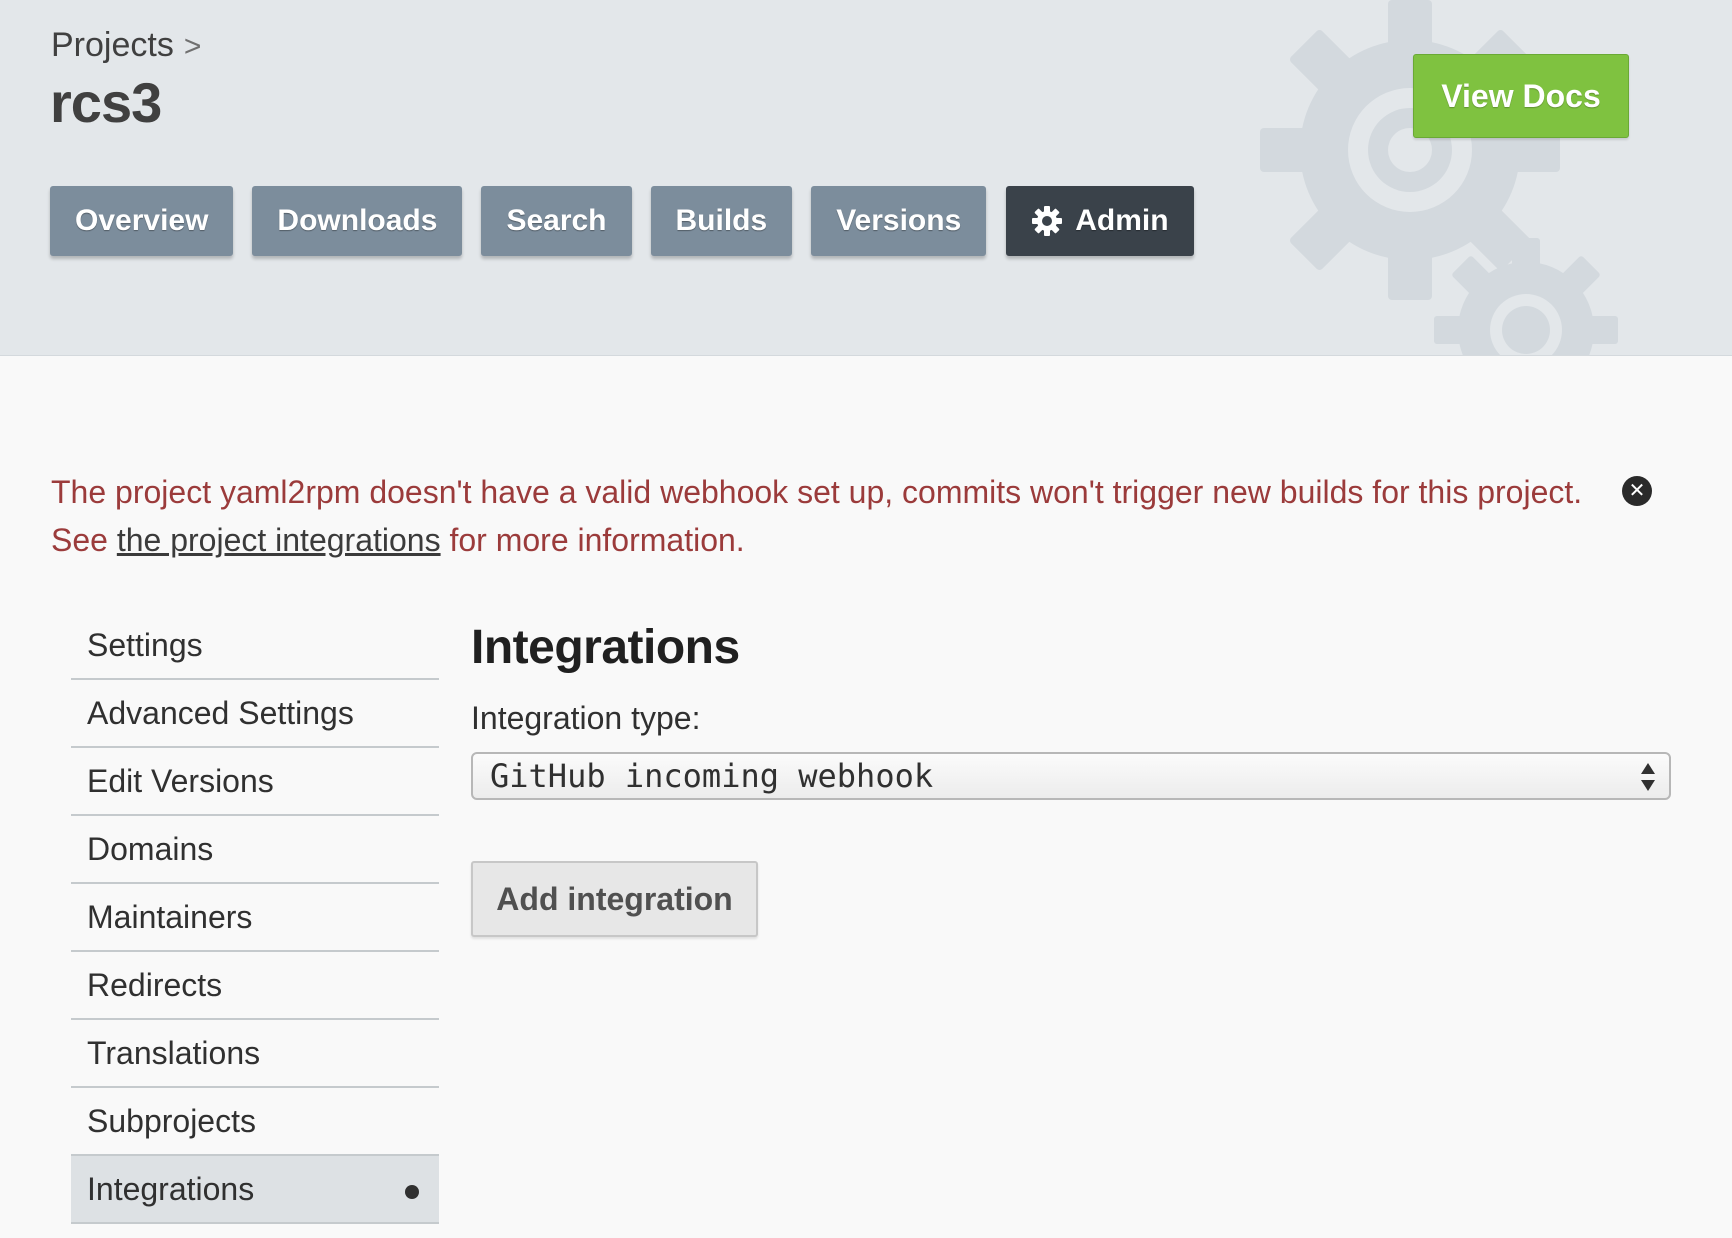 This screenshot has height=1238, width=1732. I want to click on sidebar-item-maintainers: Maintainers, so click(255, 918).